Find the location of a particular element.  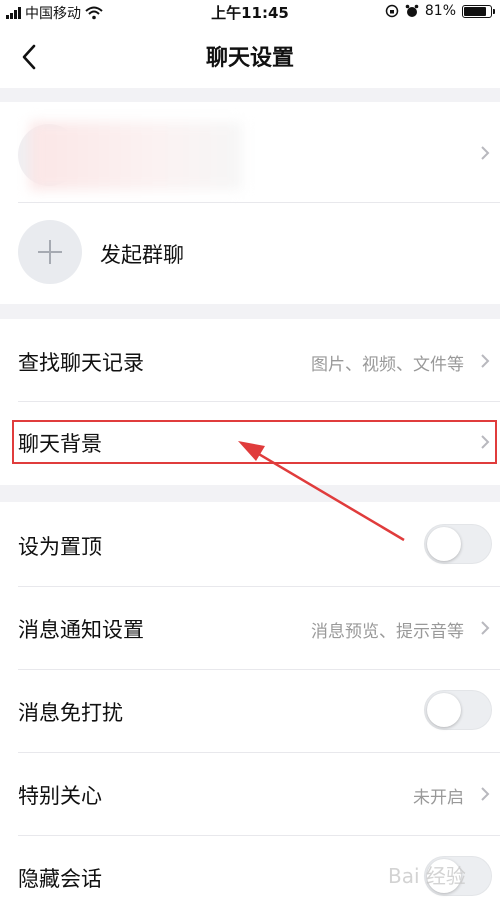

notification-settings-label: 消息通知设置 is located at coordinates (81, 630).